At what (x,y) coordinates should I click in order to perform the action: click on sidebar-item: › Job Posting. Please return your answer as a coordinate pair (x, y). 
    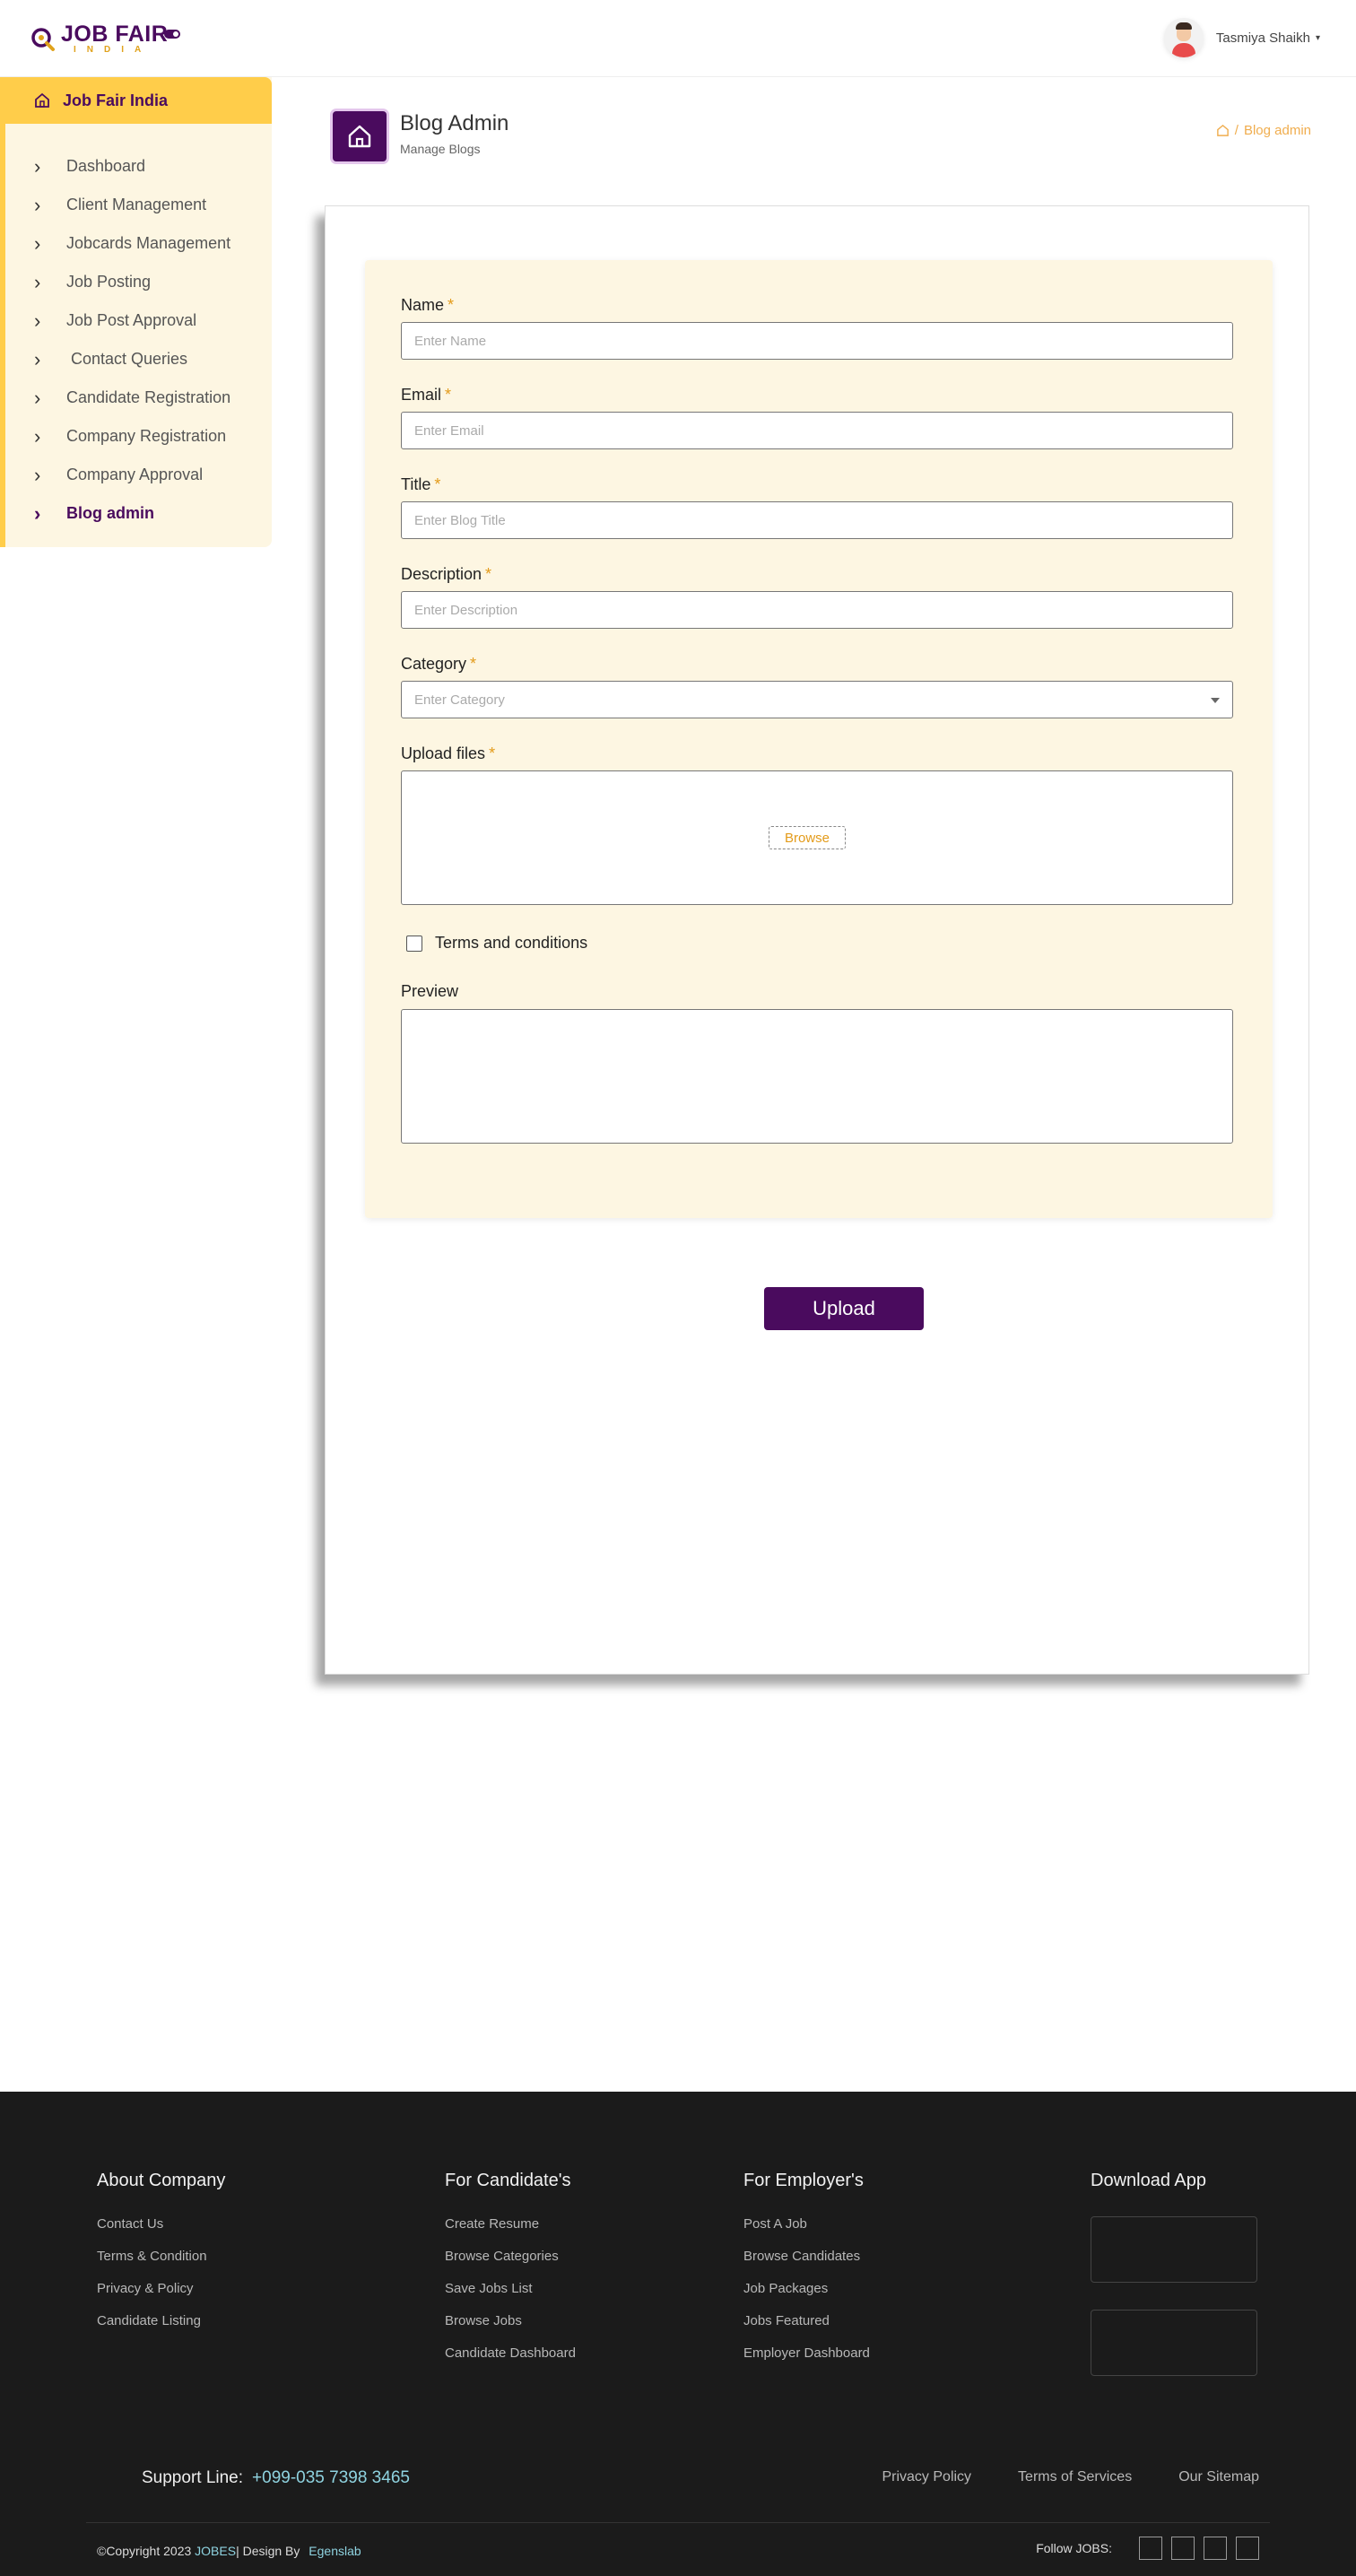
    Looking at the image, I should click on (138, 282).